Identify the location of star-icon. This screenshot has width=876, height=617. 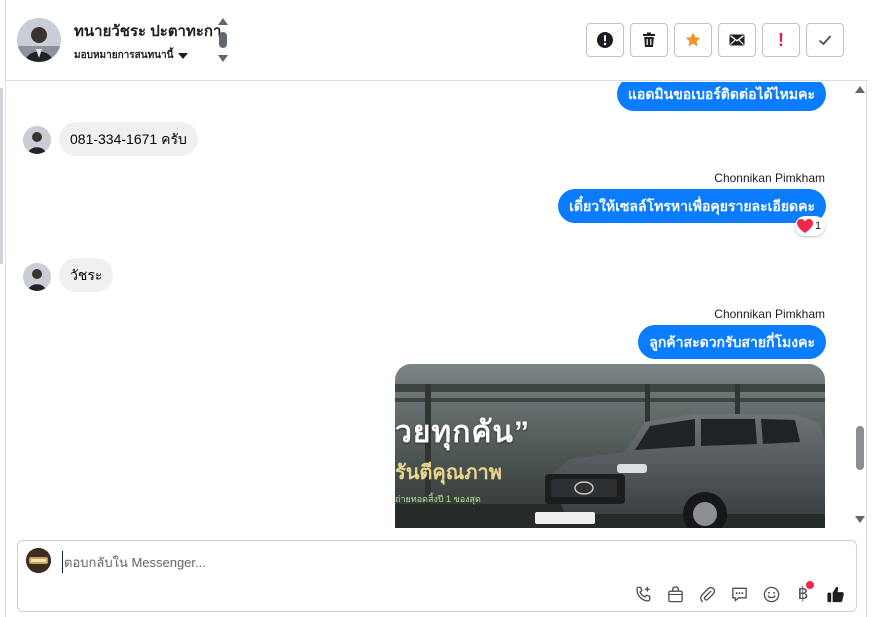
(693, 39).